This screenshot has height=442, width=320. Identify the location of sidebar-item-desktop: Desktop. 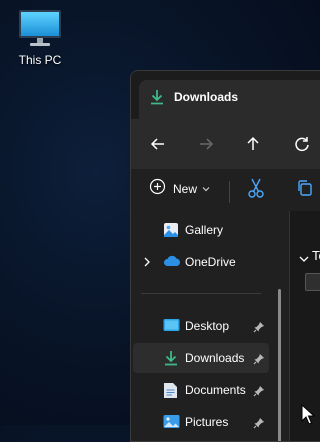
(201, 326).